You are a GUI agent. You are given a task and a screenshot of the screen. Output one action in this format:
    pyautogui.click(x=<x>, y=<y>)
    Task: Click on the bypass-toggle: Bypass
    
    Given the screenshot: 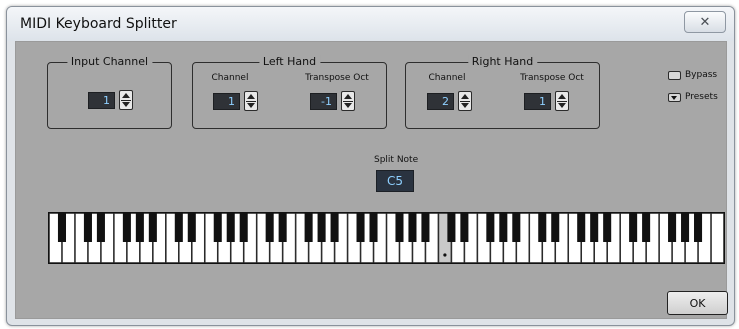 What is the action you would take?
    pyautogui.click(x=692, y=75)
    